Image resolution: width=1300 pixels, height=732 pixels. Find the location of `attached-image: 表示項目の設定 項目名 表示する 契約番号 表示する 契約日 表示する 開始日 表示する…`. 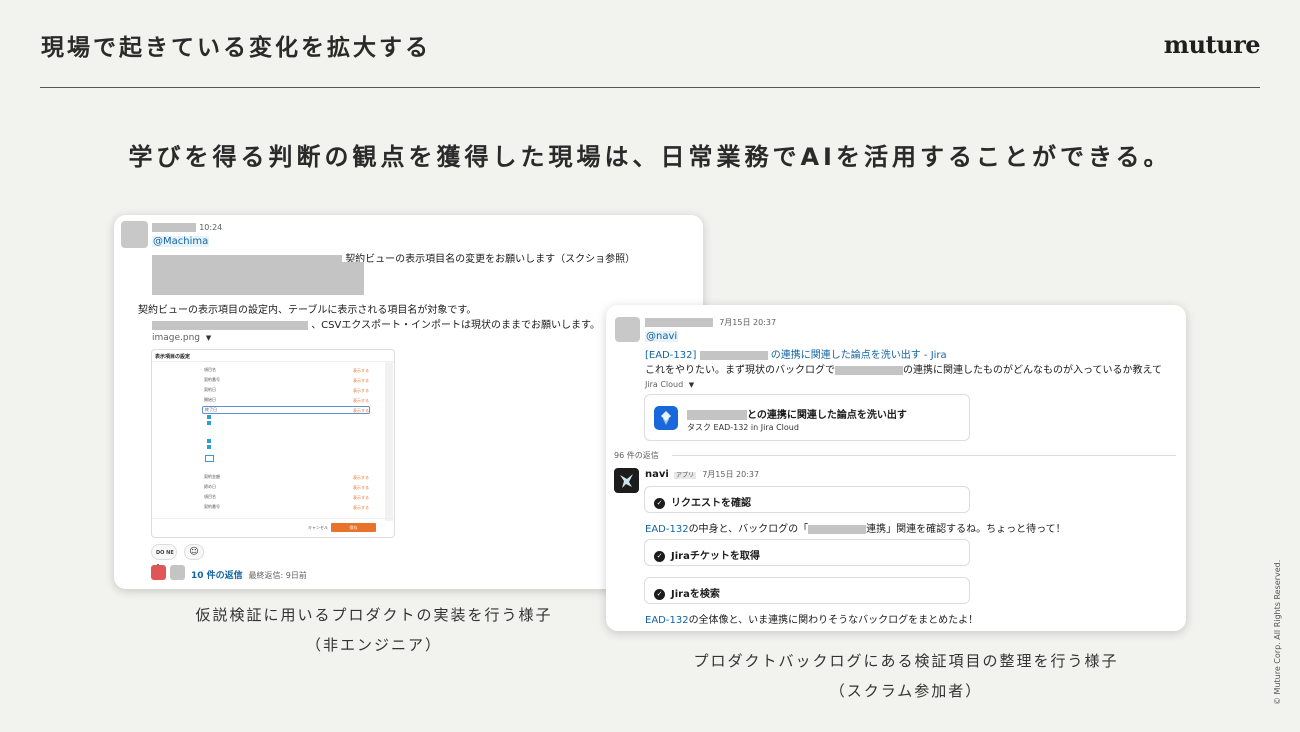

attached-image: 表示項目の設定 項目名 表示する 契約番号 表示する 契約日 表示する 開始日 表示する… is located at coordinates (273, 443).